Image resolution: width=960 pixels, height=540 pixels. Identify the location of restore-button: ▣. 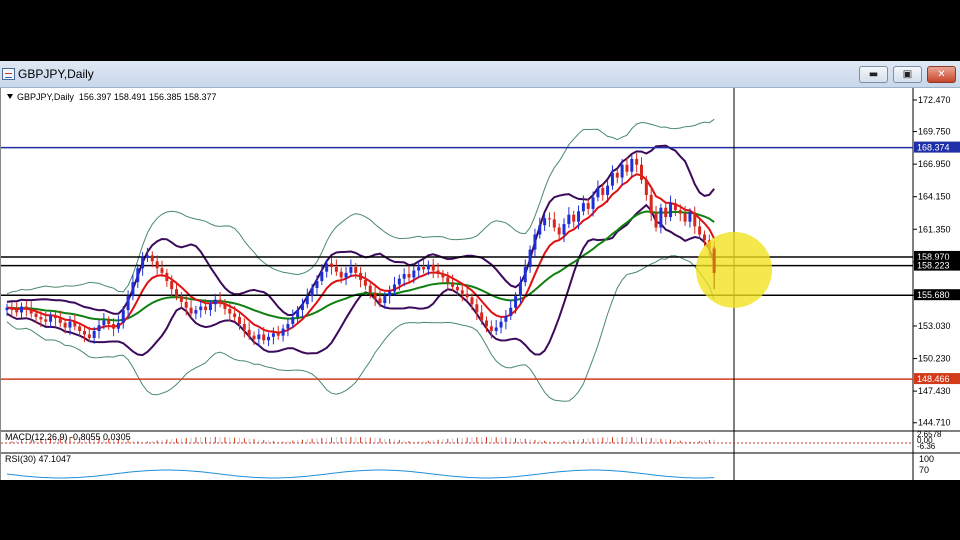
(907, 74).